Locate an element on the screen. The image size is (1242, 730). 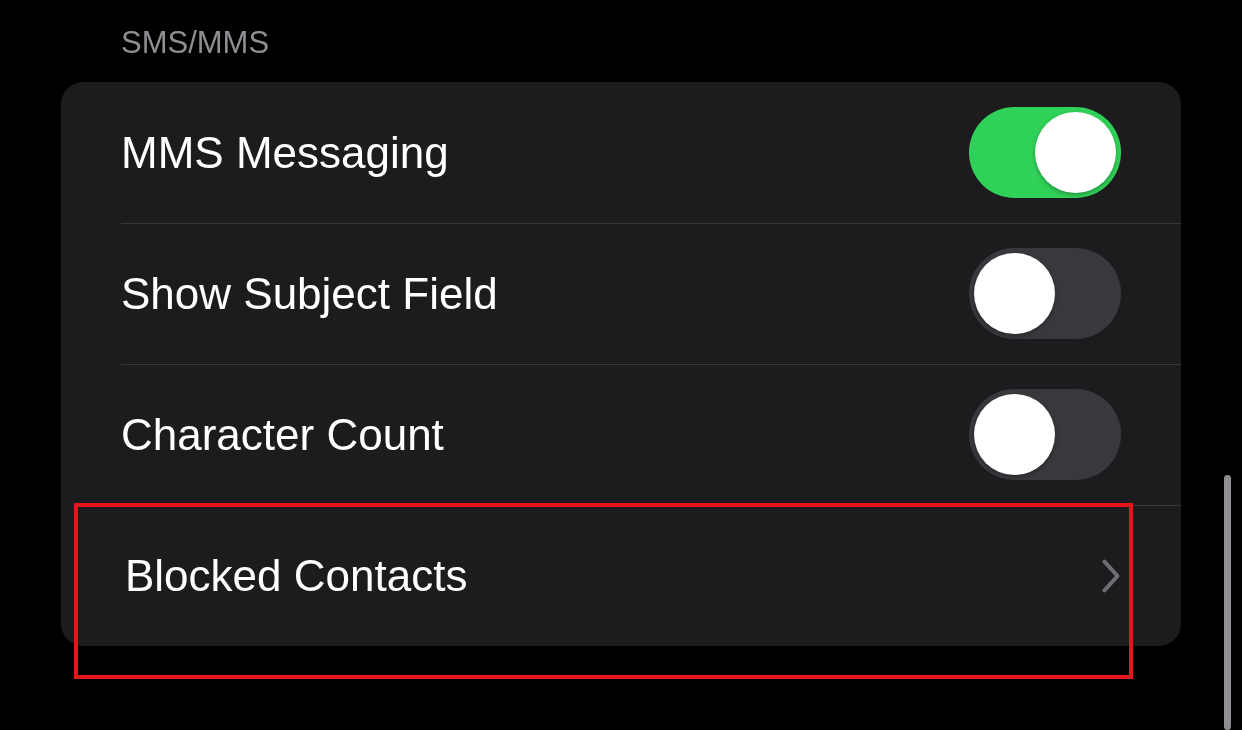
setting-label: Show Subject Field is located at coordinates (309, 293).